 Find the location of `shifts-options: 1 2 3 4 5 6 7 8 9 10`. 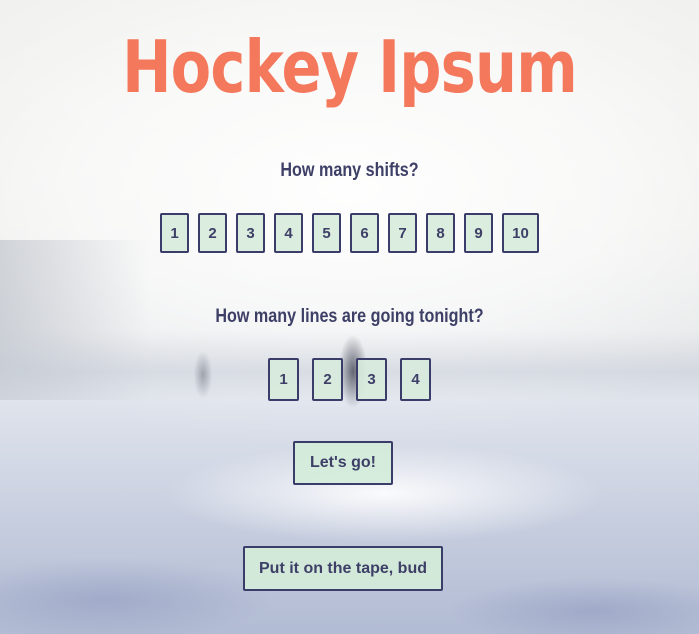

shifts-options: 1 2 3 4 5 6 7 8 9 10 is located at coordinates (349, 233).